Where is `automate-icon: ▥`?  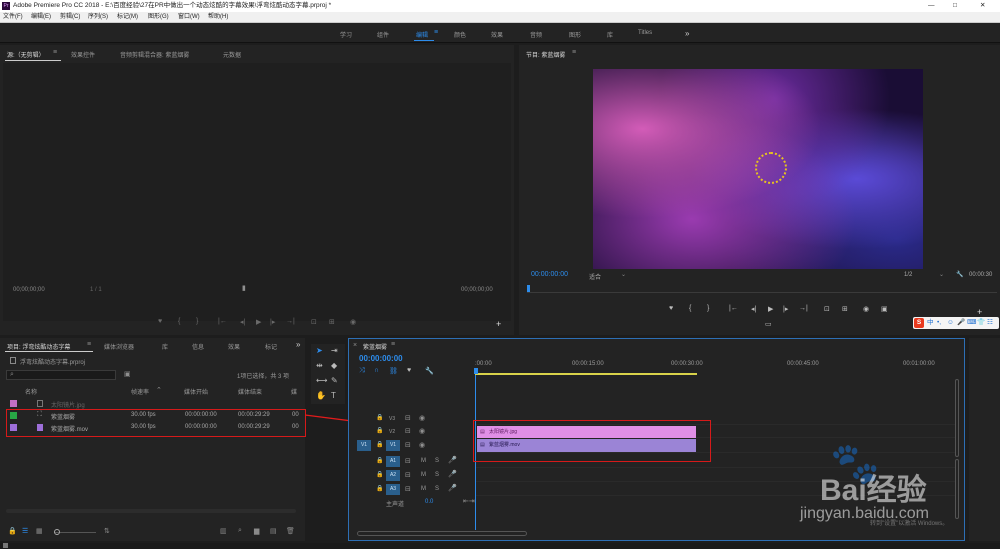 automate-icon: ▥ is located at coordinates (223, 531).